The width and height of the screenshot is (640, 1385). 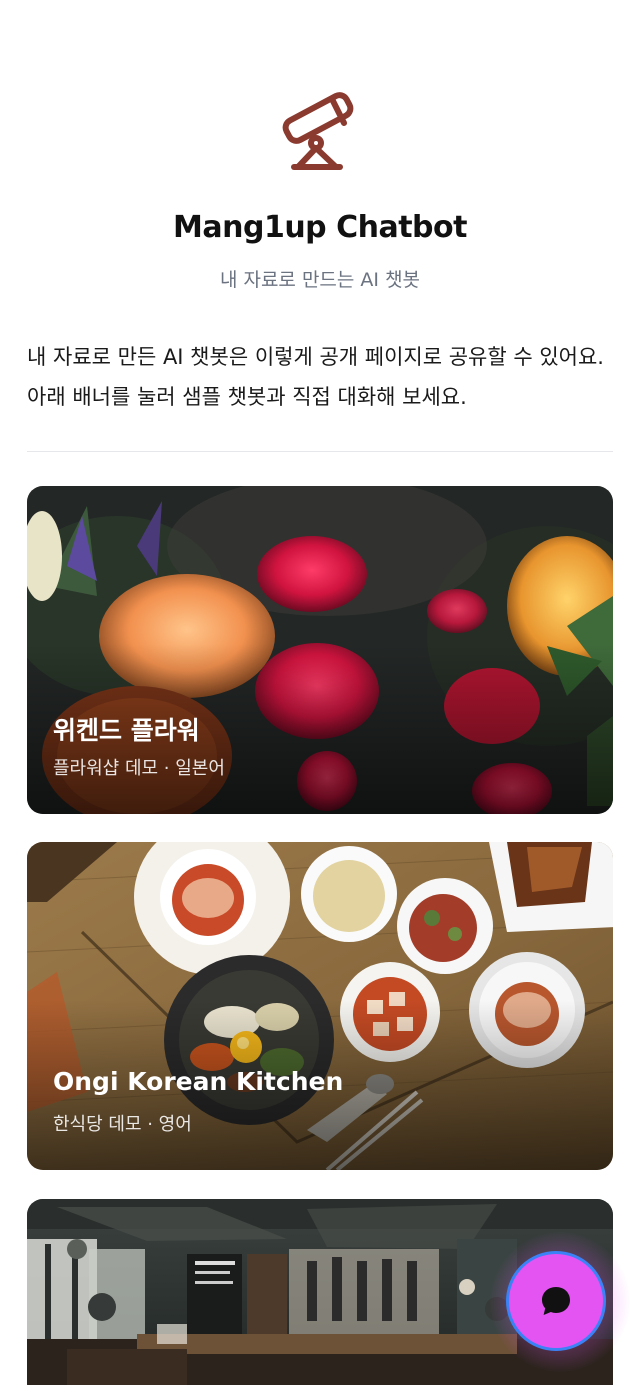 I want to click on chat-button, so click(x=556, y=1301).